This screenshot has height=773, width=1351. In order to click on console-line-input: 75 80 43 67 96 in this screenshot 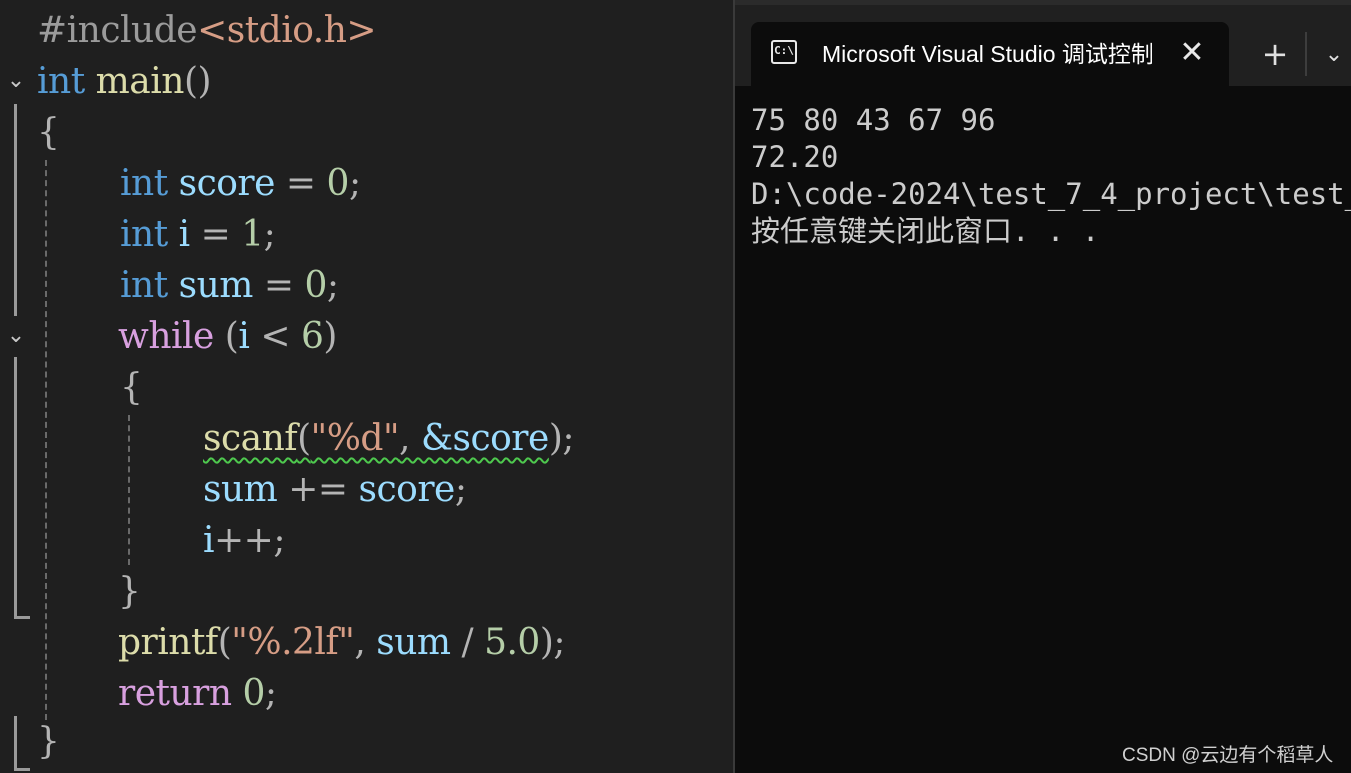, I will do `click(873, 120)`.